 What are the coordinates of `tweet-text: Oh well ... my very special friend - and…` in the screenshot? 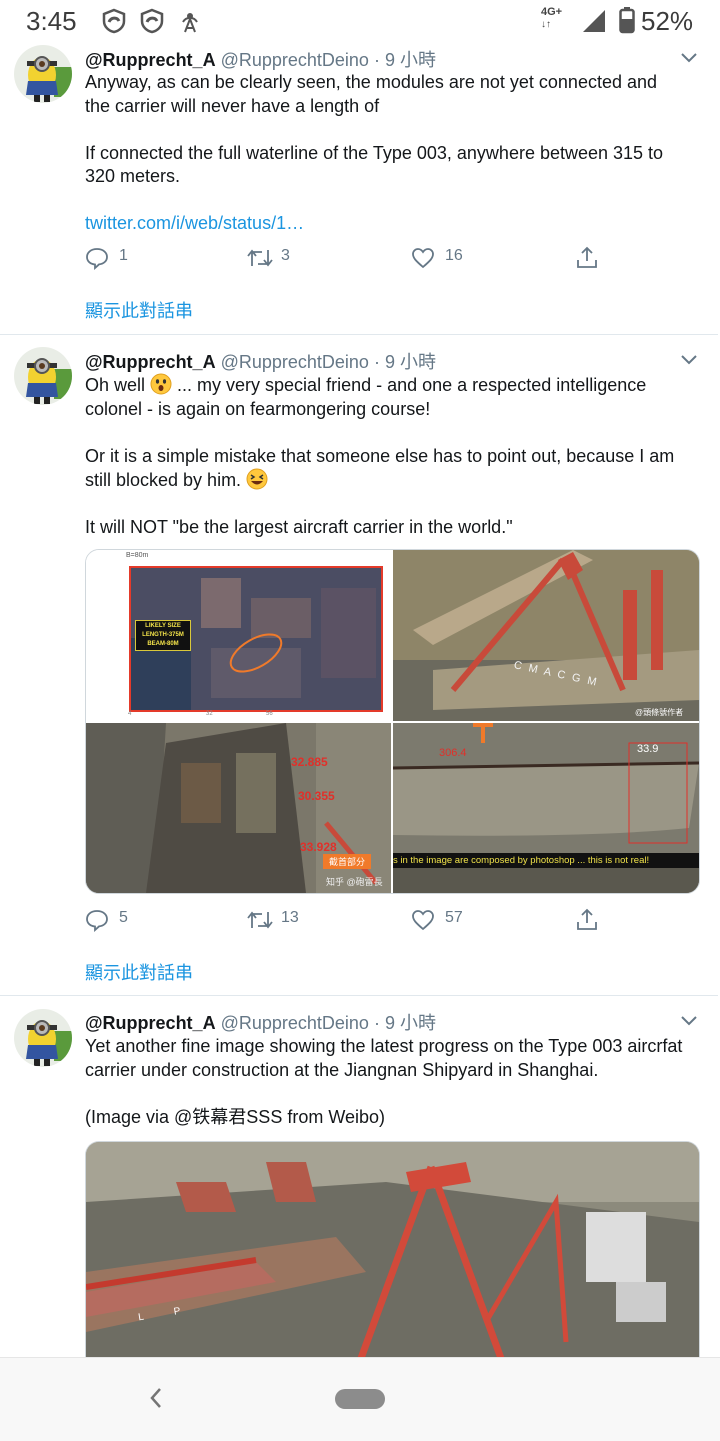 It's located at (385, 456).